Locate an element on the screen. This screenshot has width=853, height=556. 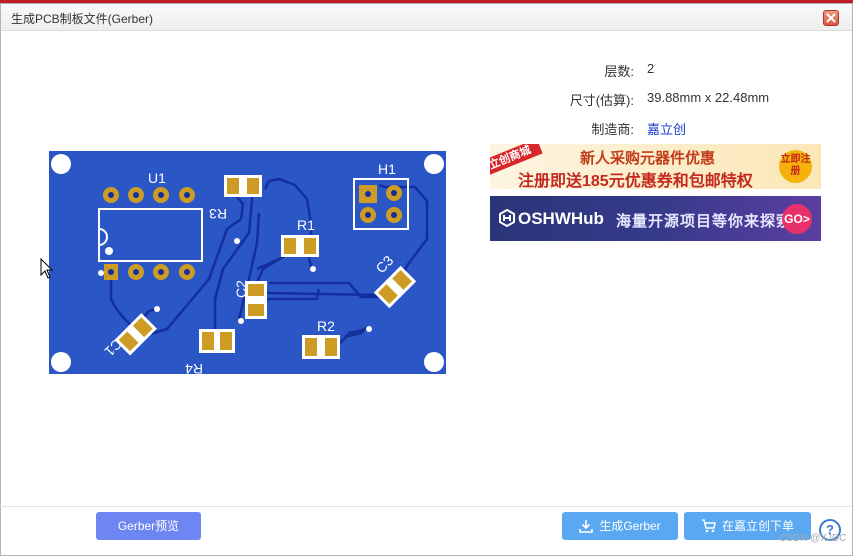
size-label: 尺寸(估算): is located at coordinates (601, 100).